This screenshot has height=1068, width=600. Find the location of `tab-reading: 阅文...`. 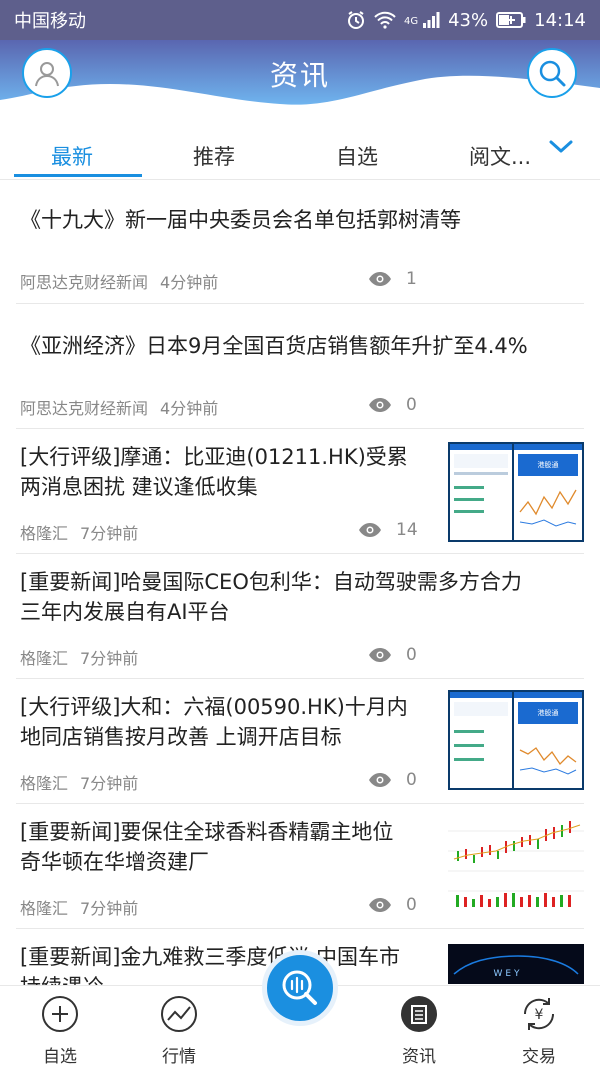

tab-reading: 阅文... is located at coordinates (500, 156).